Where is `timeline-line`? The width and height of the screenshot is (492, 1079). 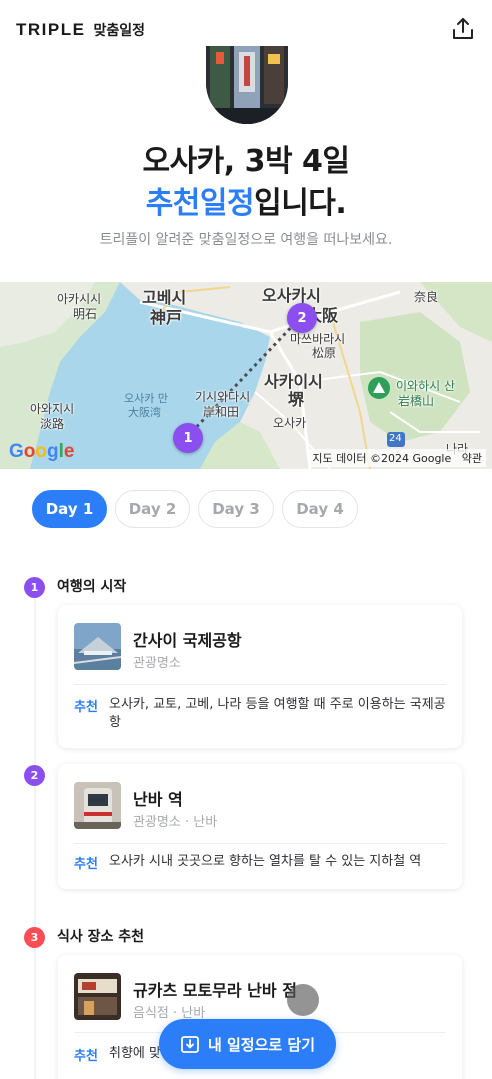
timeline-line is located at coordinates (35, 834).